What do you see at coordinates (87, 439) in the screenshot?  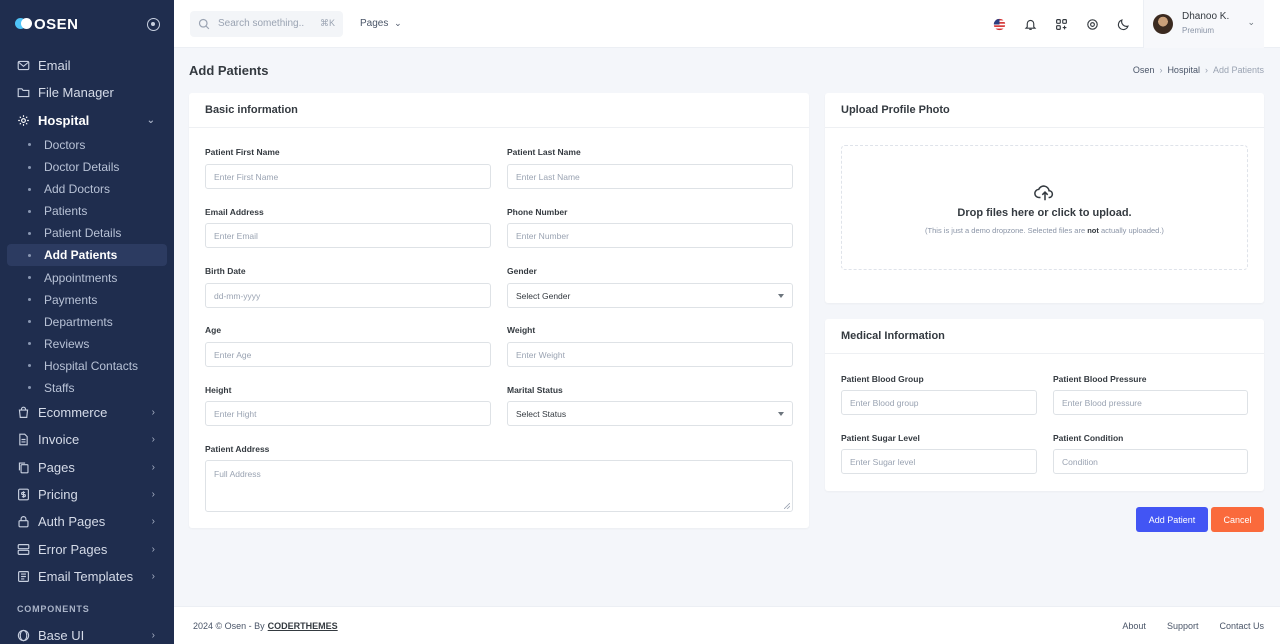 I see `sidebar-item-invoice: Invoice ›` at bounding box center [87, 439].